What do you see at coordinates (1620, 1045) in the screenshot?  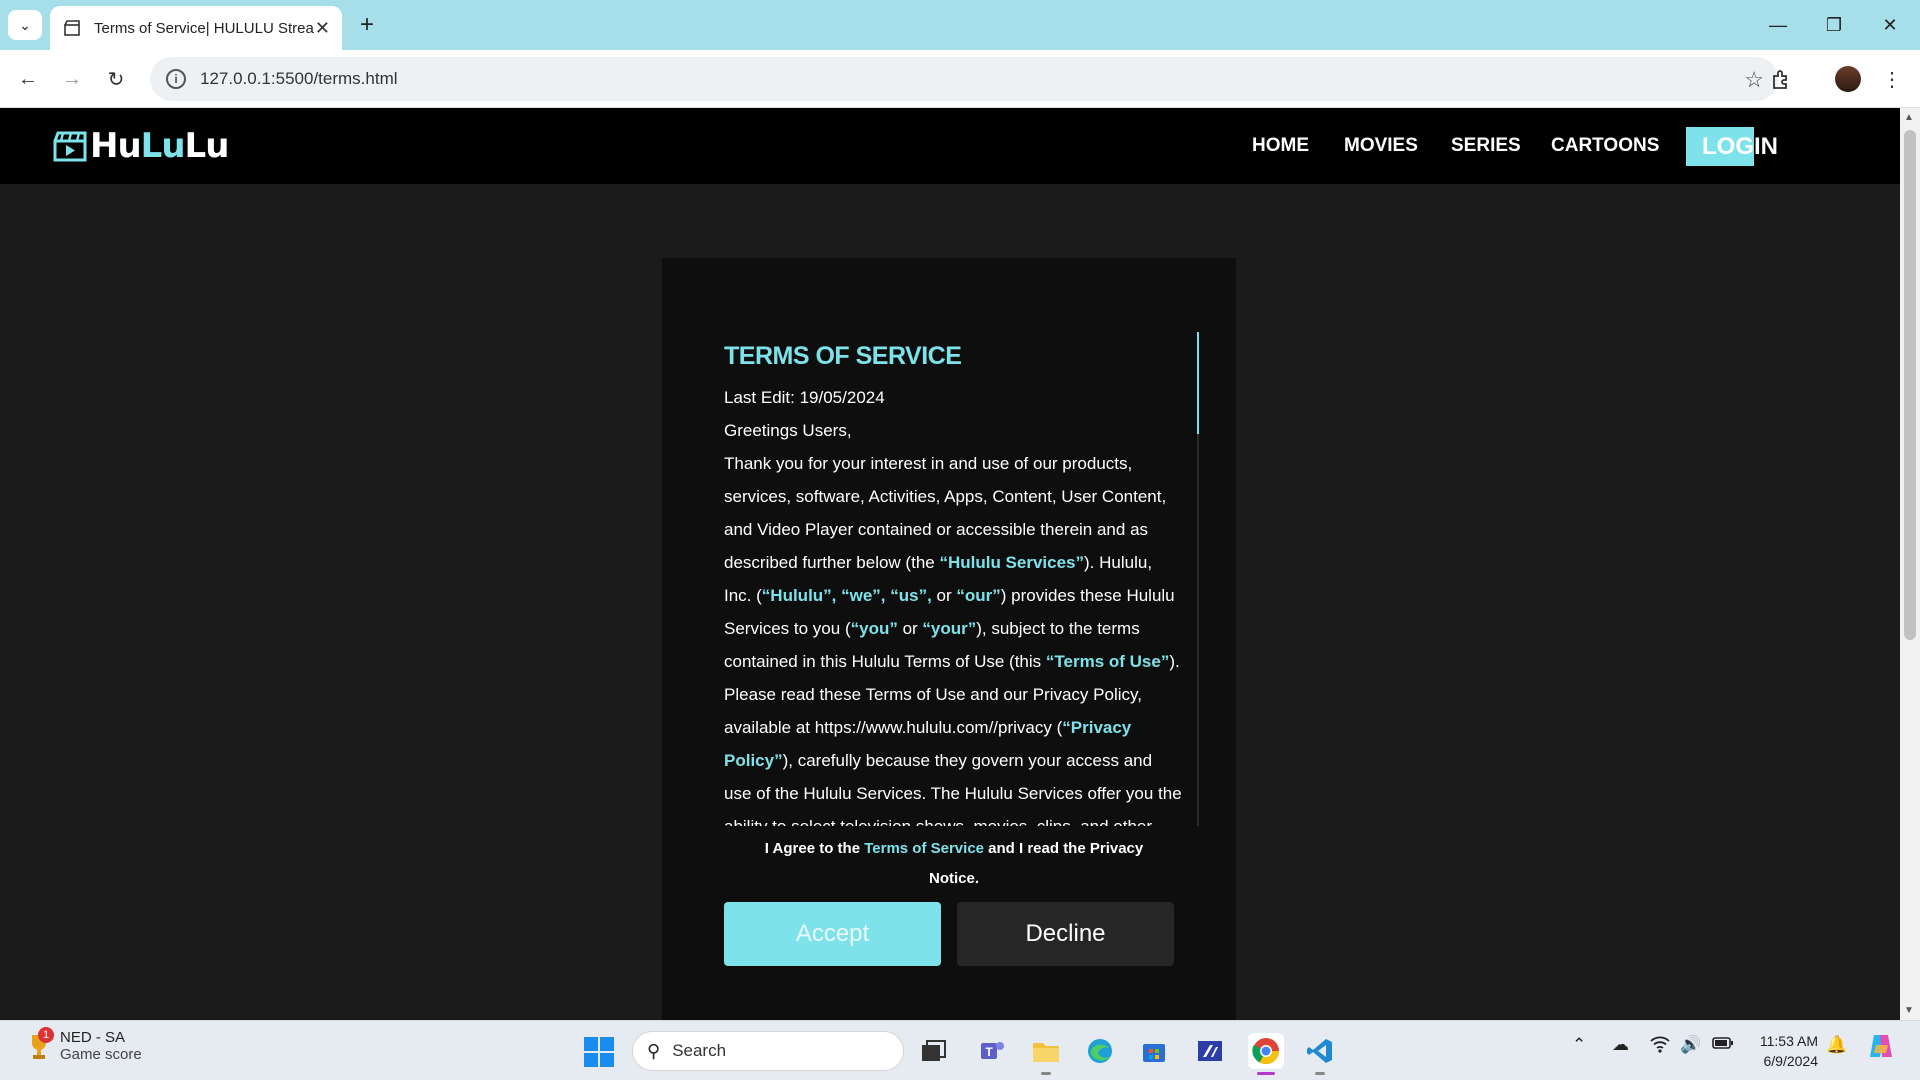 I see `onedrive-cloud-icon: ☁` at bounding box center [1620, 1045].